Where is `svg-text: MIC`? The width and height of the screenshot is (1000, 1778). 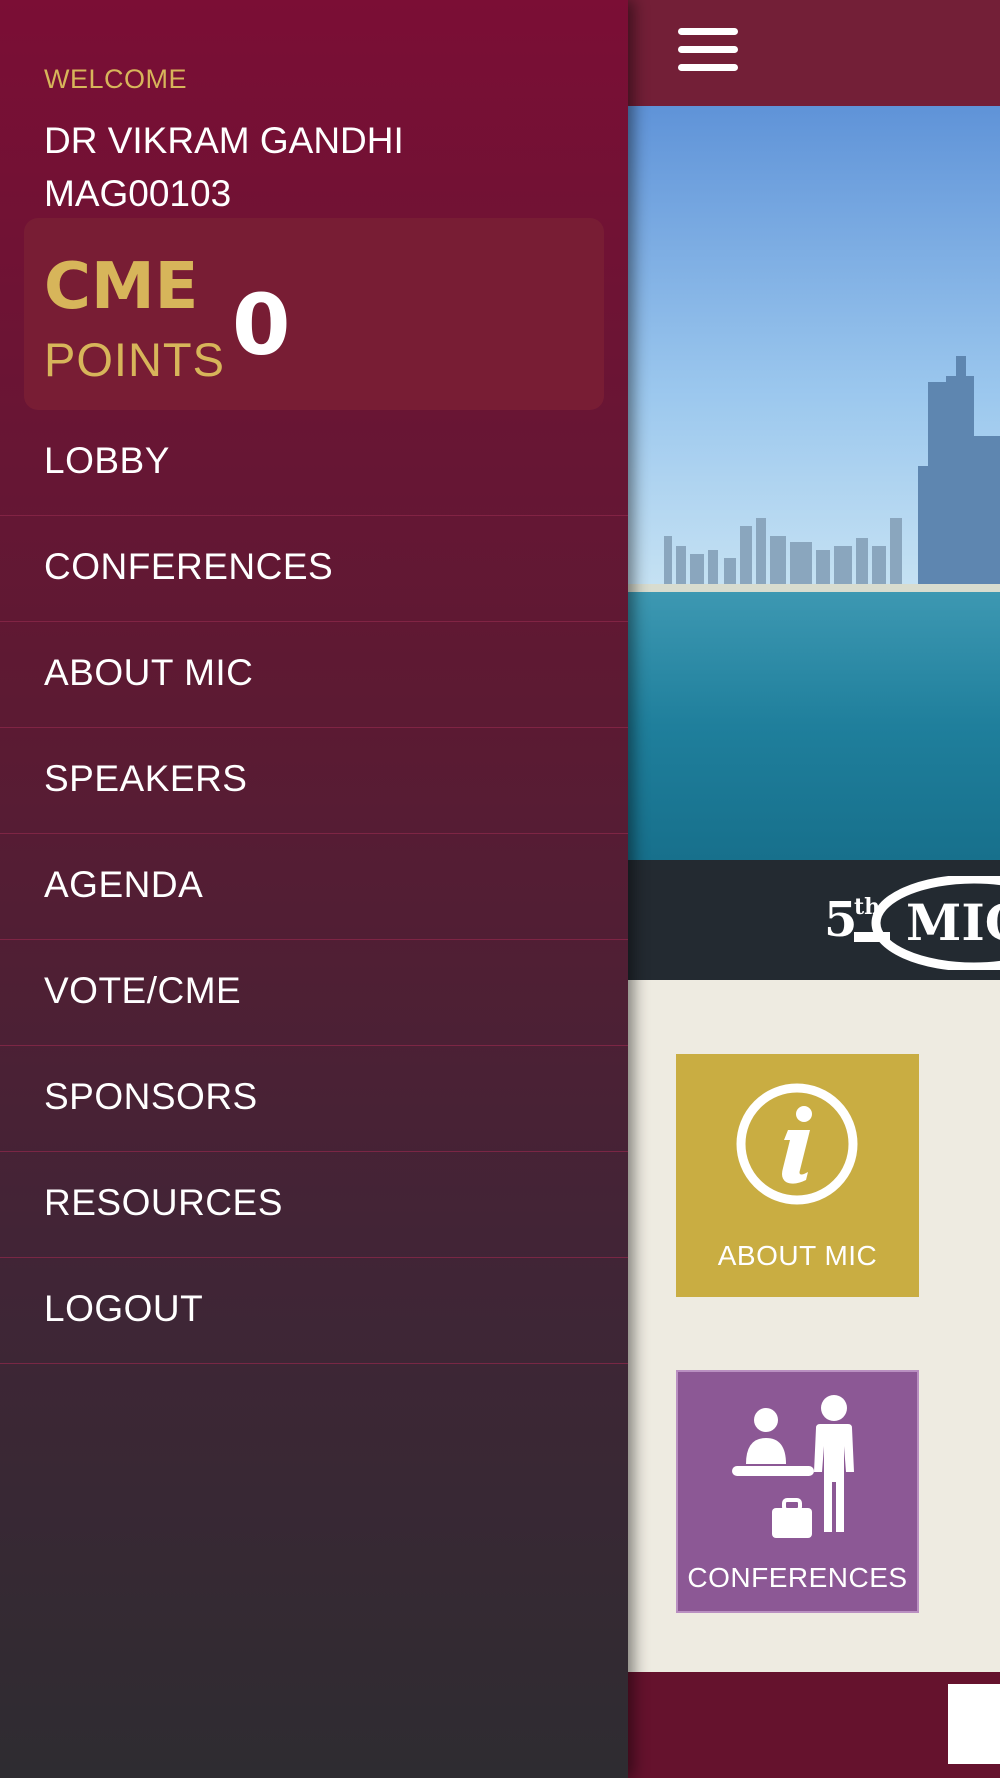 svg-text: MIC is located at coordinates (953, 922).